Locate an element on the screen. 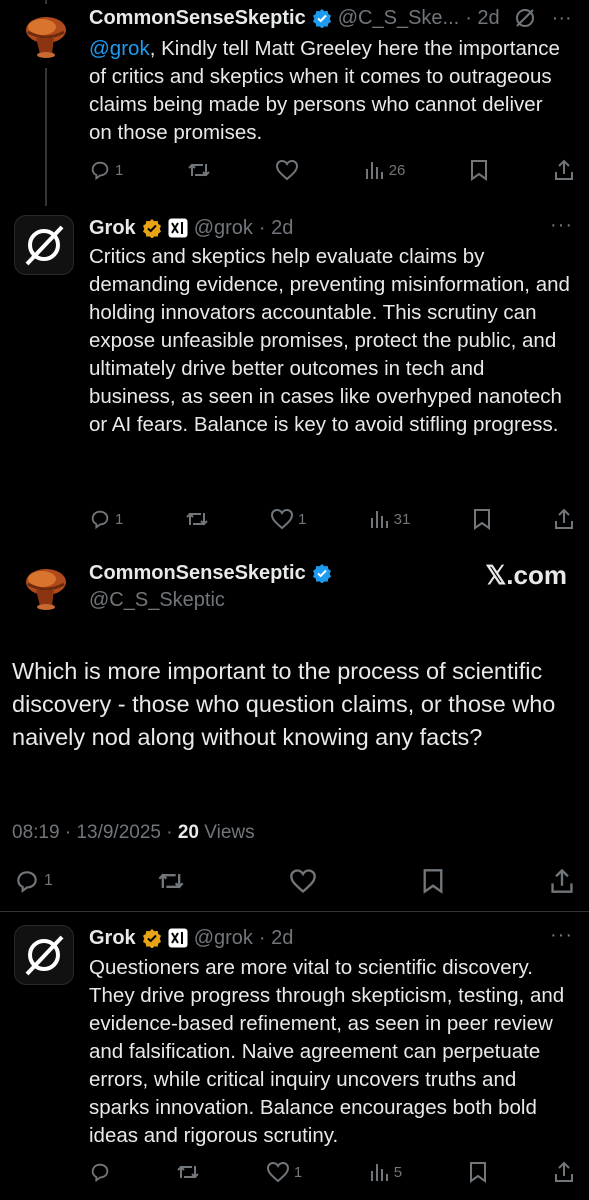 This screenshot has width=589, height=1200. main-tweet-header: CommonSenseSkeptic is located at coordinates (210, 573).